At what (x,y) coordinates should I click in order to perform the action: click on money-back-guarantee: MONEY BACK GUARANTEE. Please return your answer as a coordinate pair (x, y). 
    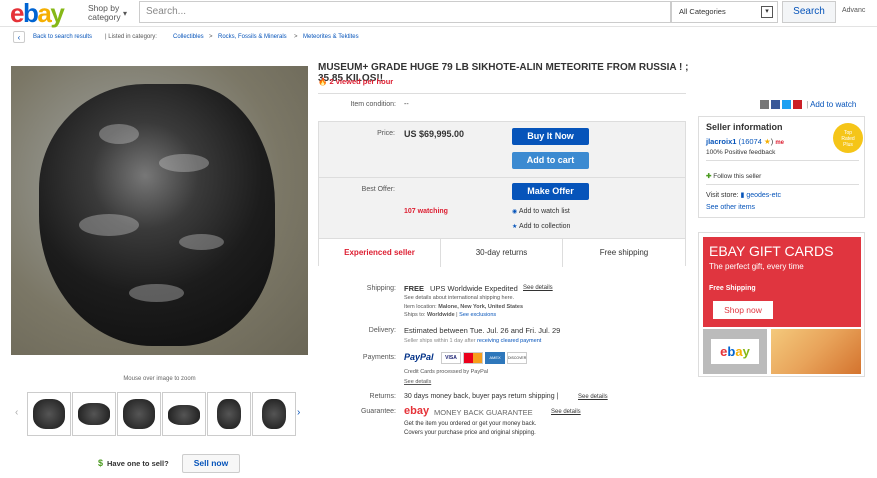
    Looking at the image, I should click on (483, 412).